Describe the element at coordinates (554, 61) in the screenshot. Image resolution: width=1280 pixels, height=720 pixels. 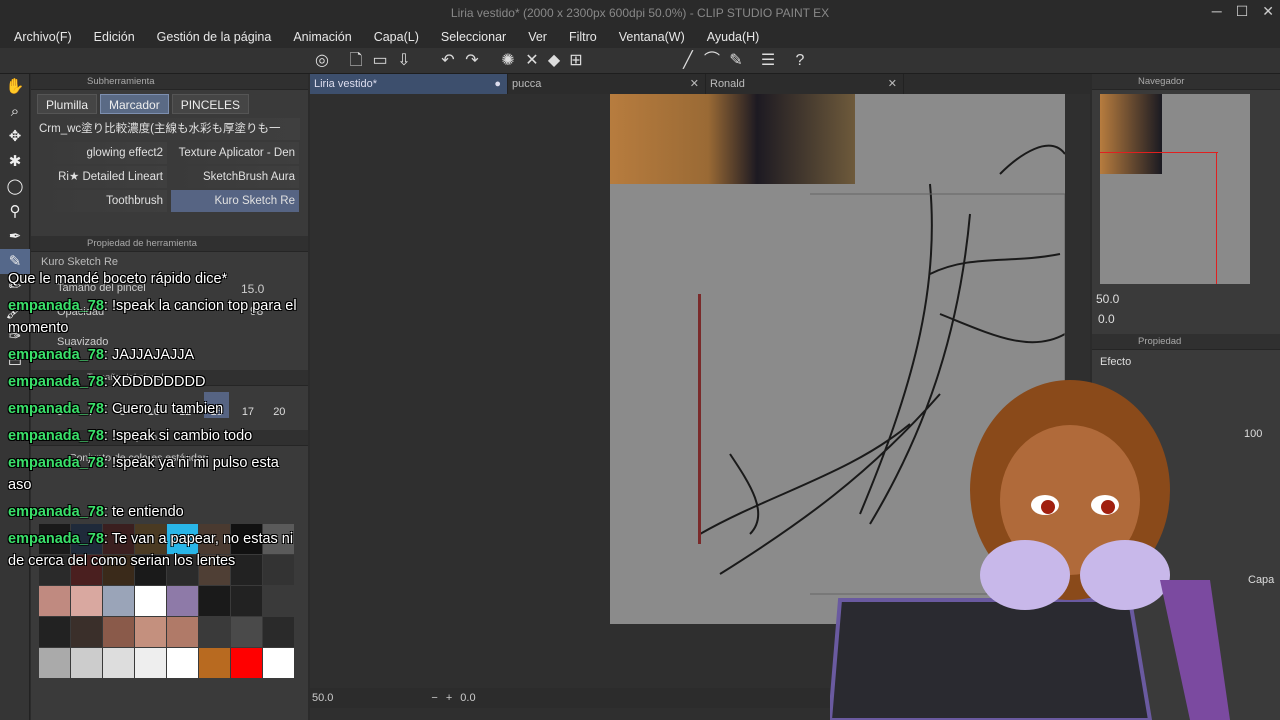
I see `fill-icon: ◆` at that location.